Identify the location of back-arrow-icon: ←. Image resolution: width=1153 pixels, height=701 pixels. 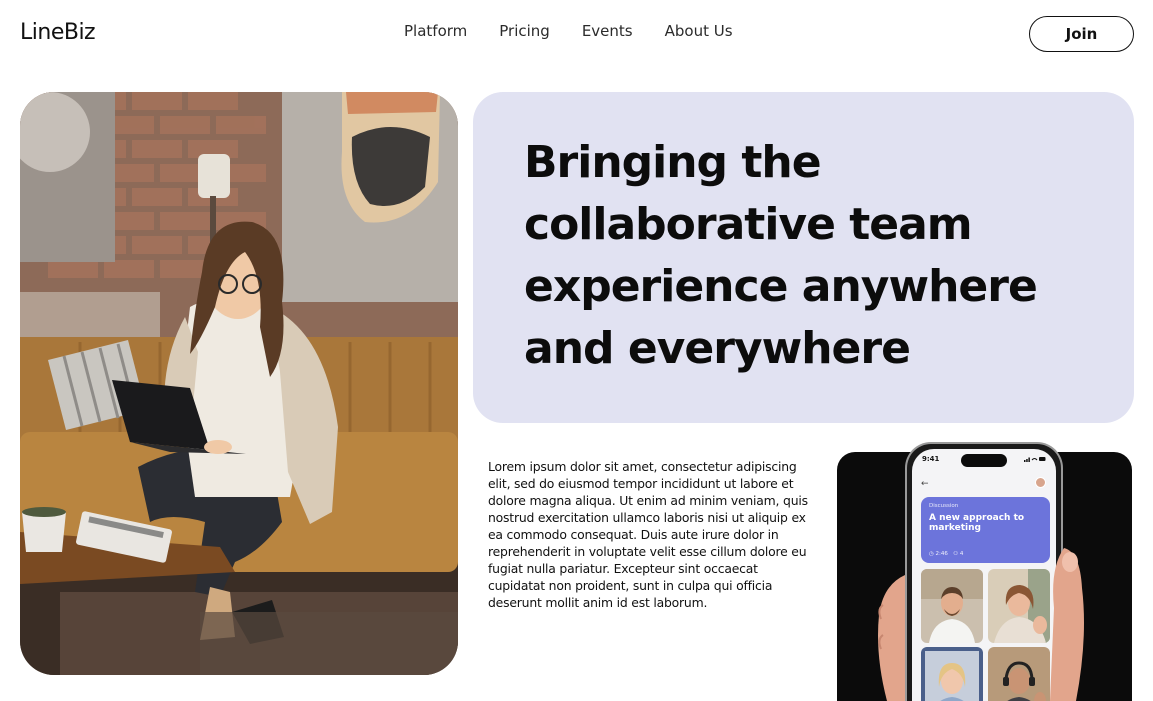
(925, 484).